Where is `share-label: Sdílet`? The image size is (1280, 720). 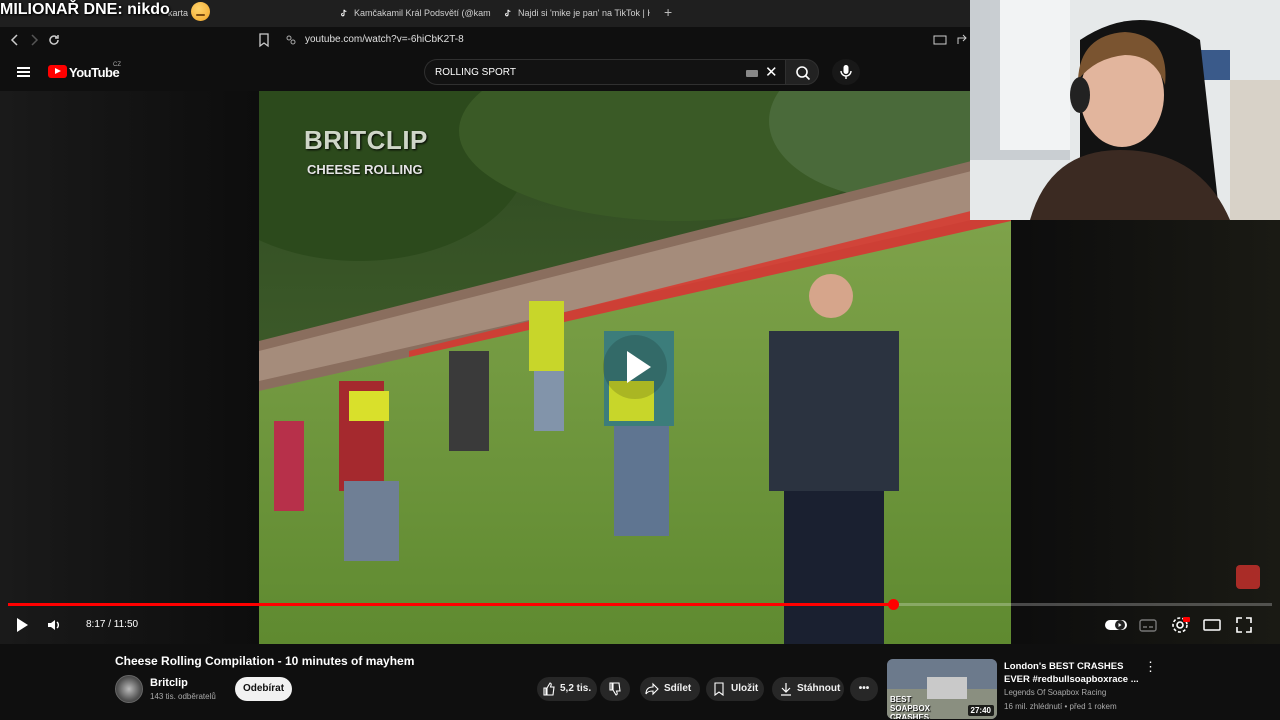
share-label: Sdílet is located at coordinates (678, 688).